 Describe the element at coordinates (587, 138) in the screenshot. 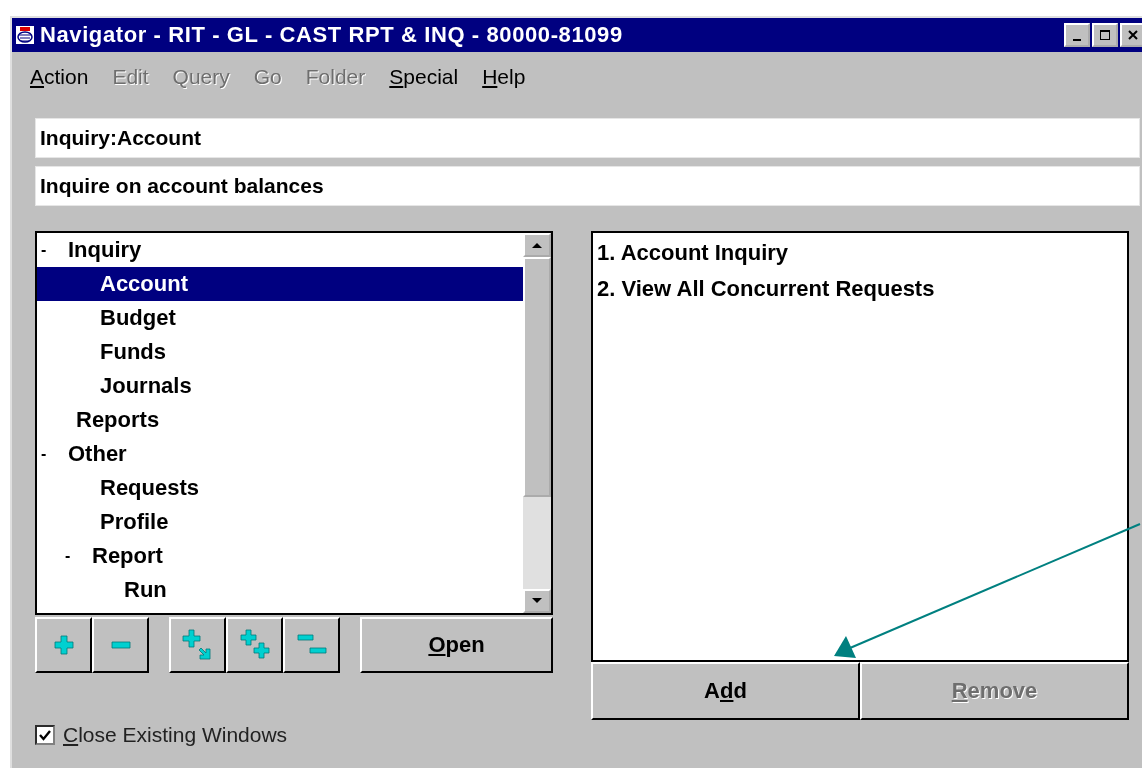

I see `function-name-field: Inquiry:Account` at that location.